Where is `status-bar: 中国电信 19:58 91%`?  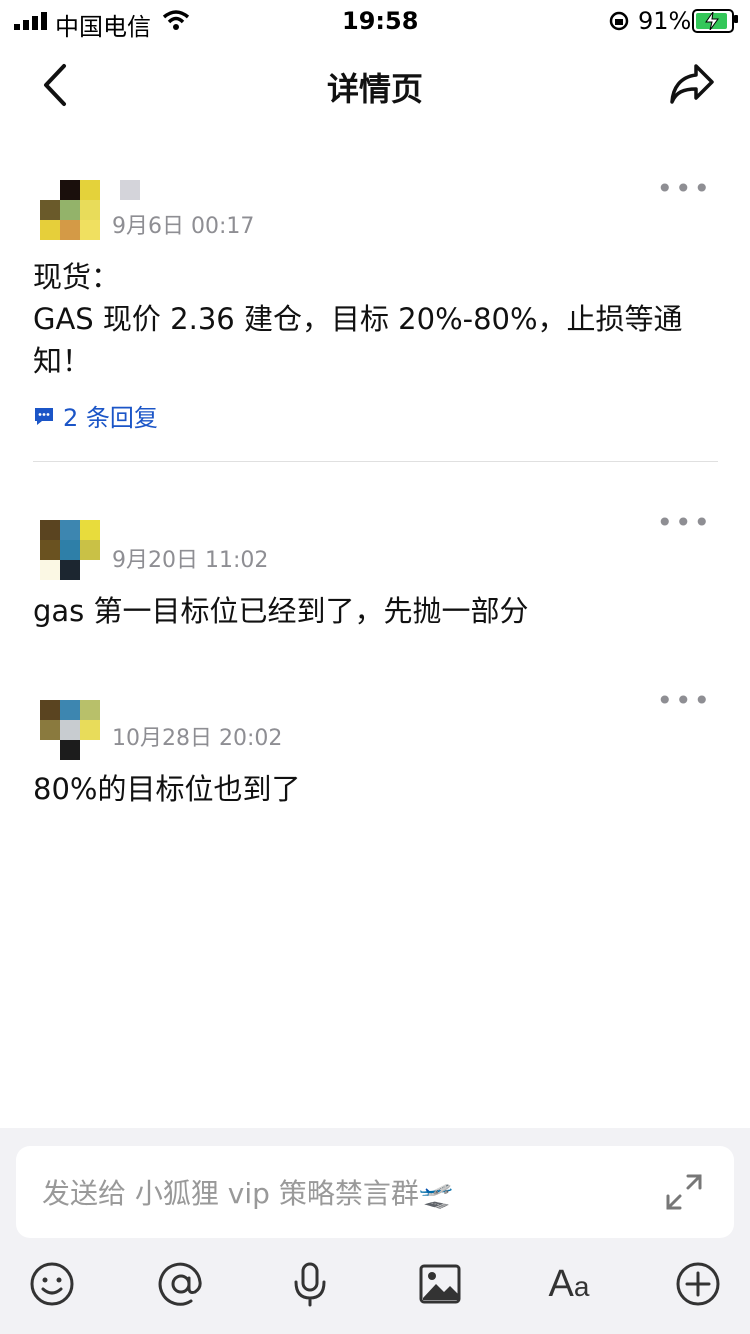 status-bar: 中国电信 19:58 91% is located at coordinates (375, 20).